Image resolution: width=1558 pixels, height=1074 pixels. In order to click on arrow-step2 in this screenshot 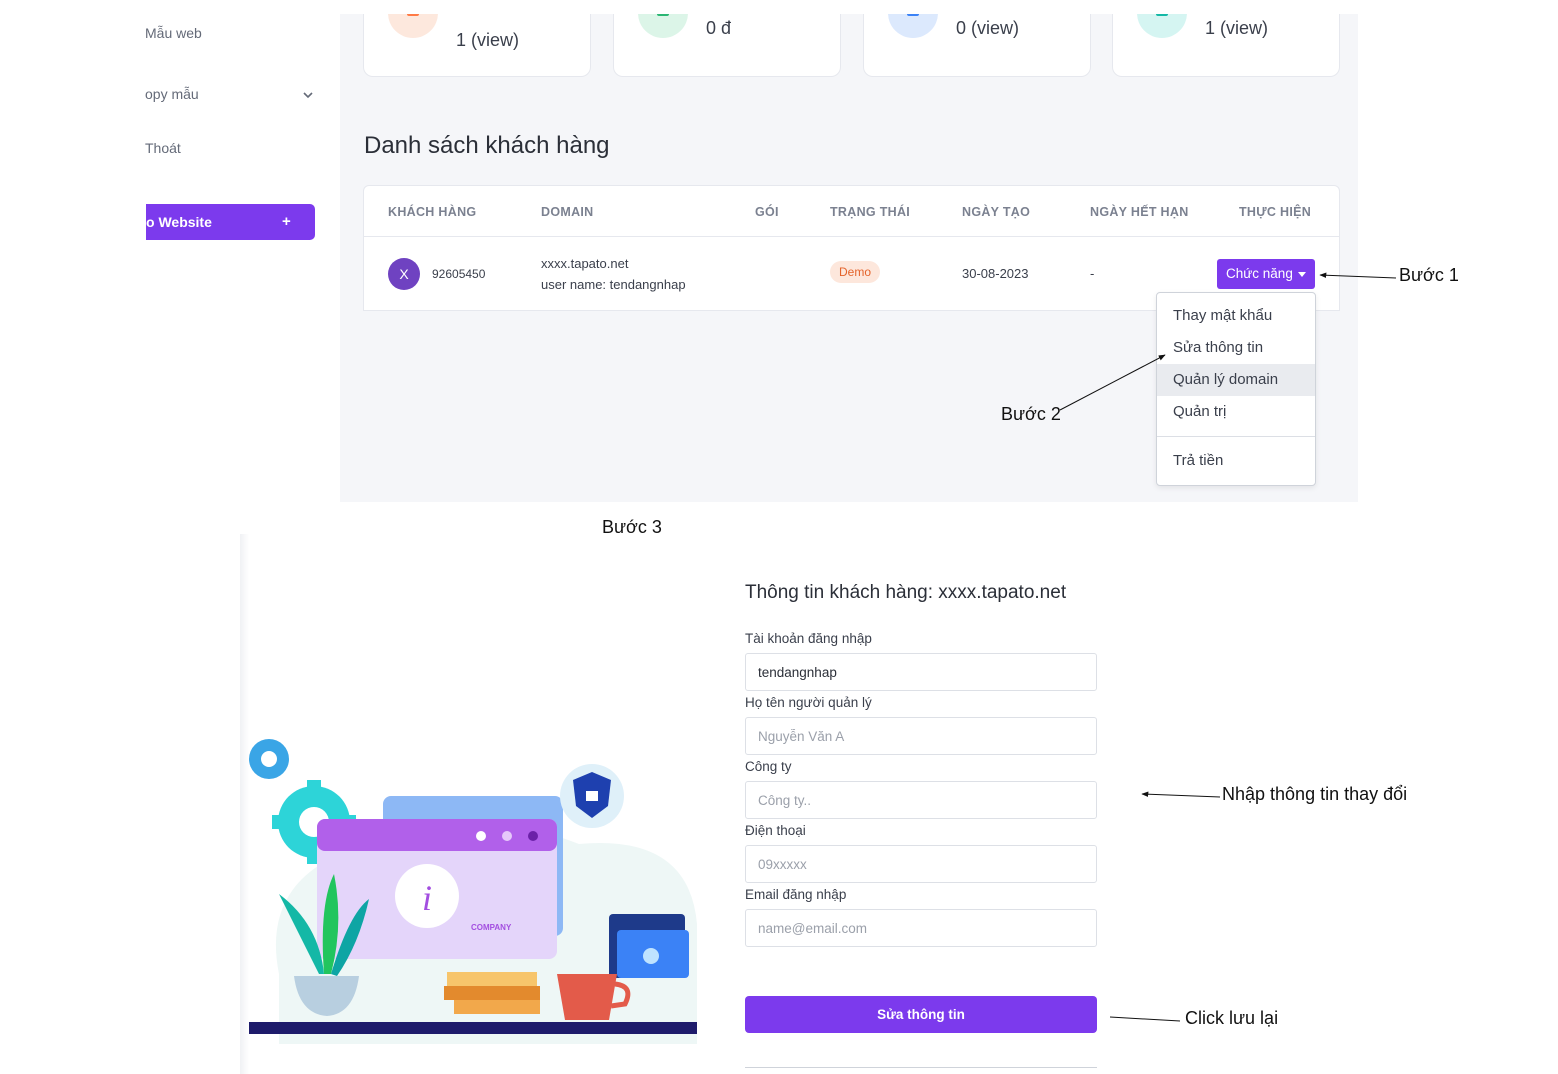, I will do `click(1112, 382)`.